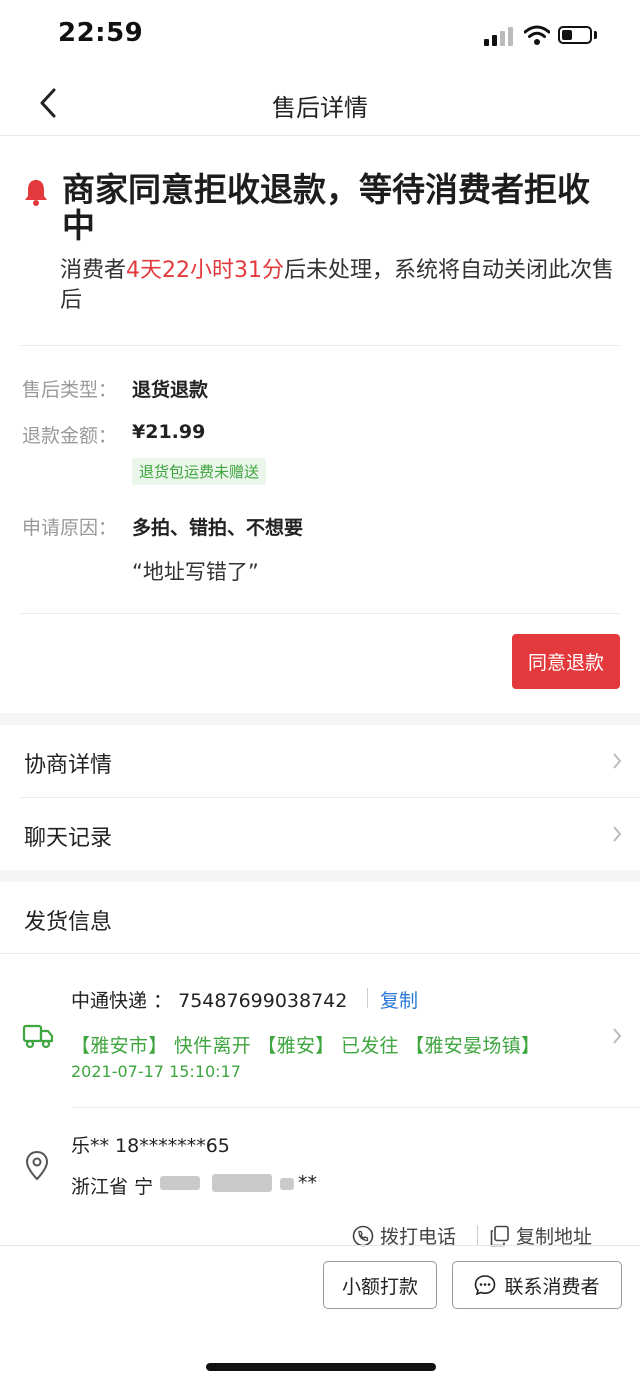 This screenshot has height=1385, width=640. What do you see at coordinates (68, 838) in the screenshot?
I see `chat-label: 聊天记录` at bounding box center [68, 838].